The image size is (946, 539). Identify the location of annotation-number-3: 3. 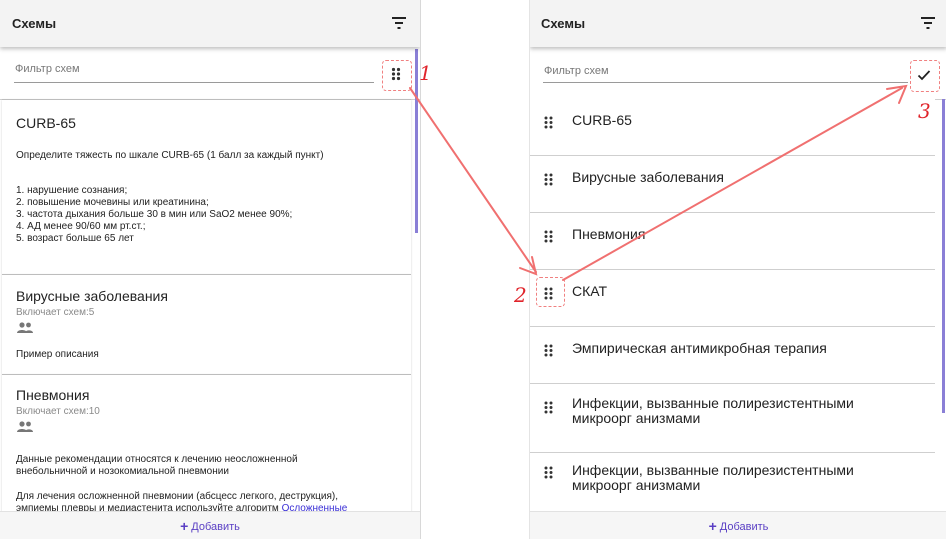
(924, 111).